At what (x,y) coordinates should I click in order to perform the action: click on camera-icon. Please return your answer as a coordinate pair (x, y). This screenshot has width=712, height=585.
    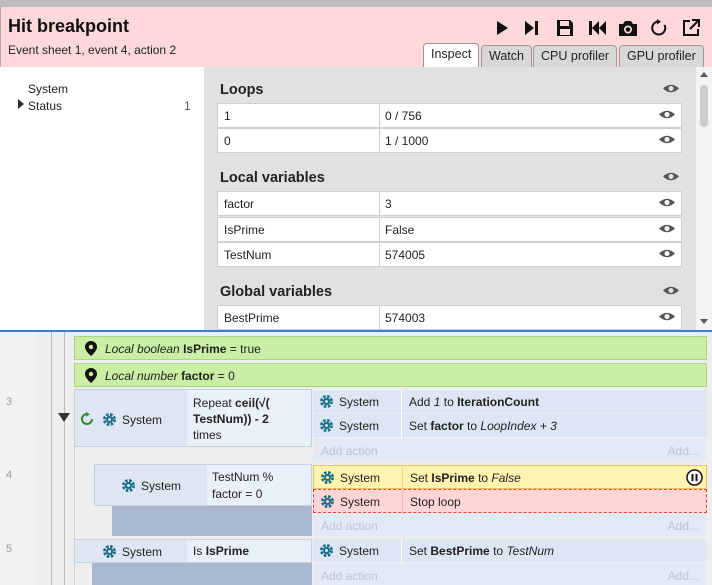
    Looking at the image, I should click on (628, 28).